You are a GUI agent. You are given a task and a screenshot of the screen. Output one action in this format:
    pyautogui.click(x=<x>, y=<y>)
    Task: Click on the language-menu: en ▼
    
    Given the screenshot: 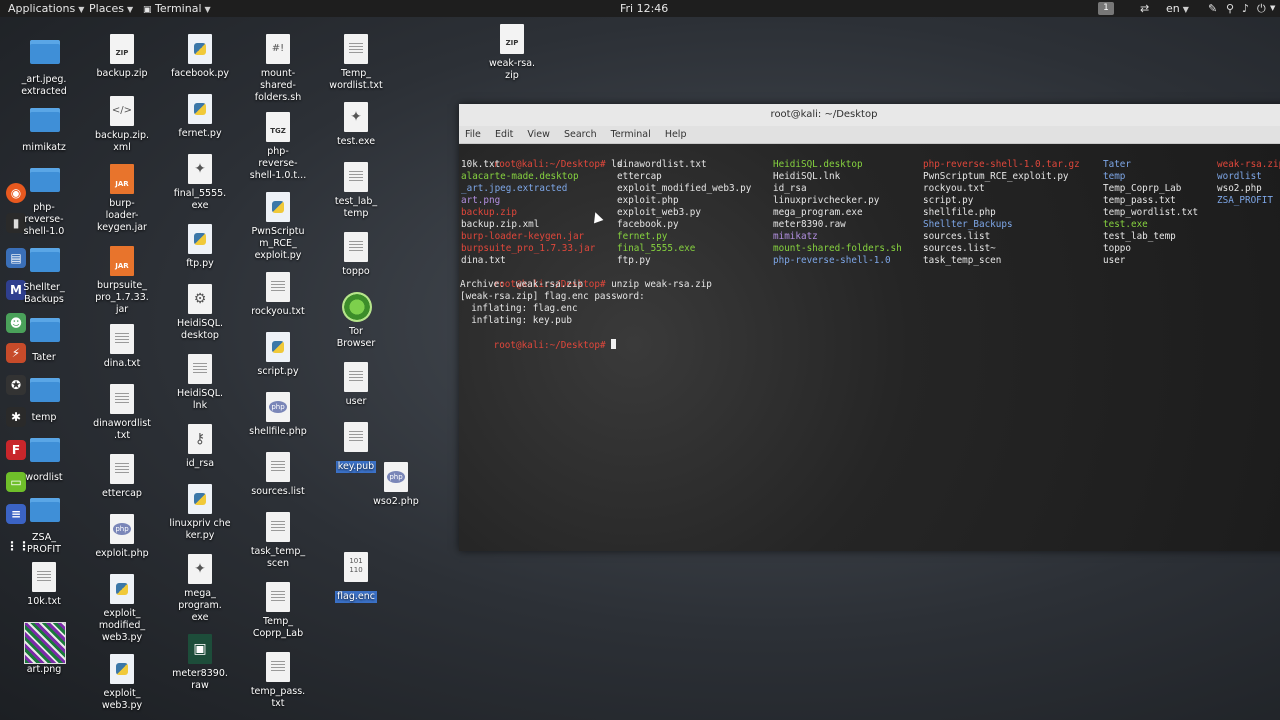 What is the action you would take?
    pyautogui.click(x=1177, y=9)
    